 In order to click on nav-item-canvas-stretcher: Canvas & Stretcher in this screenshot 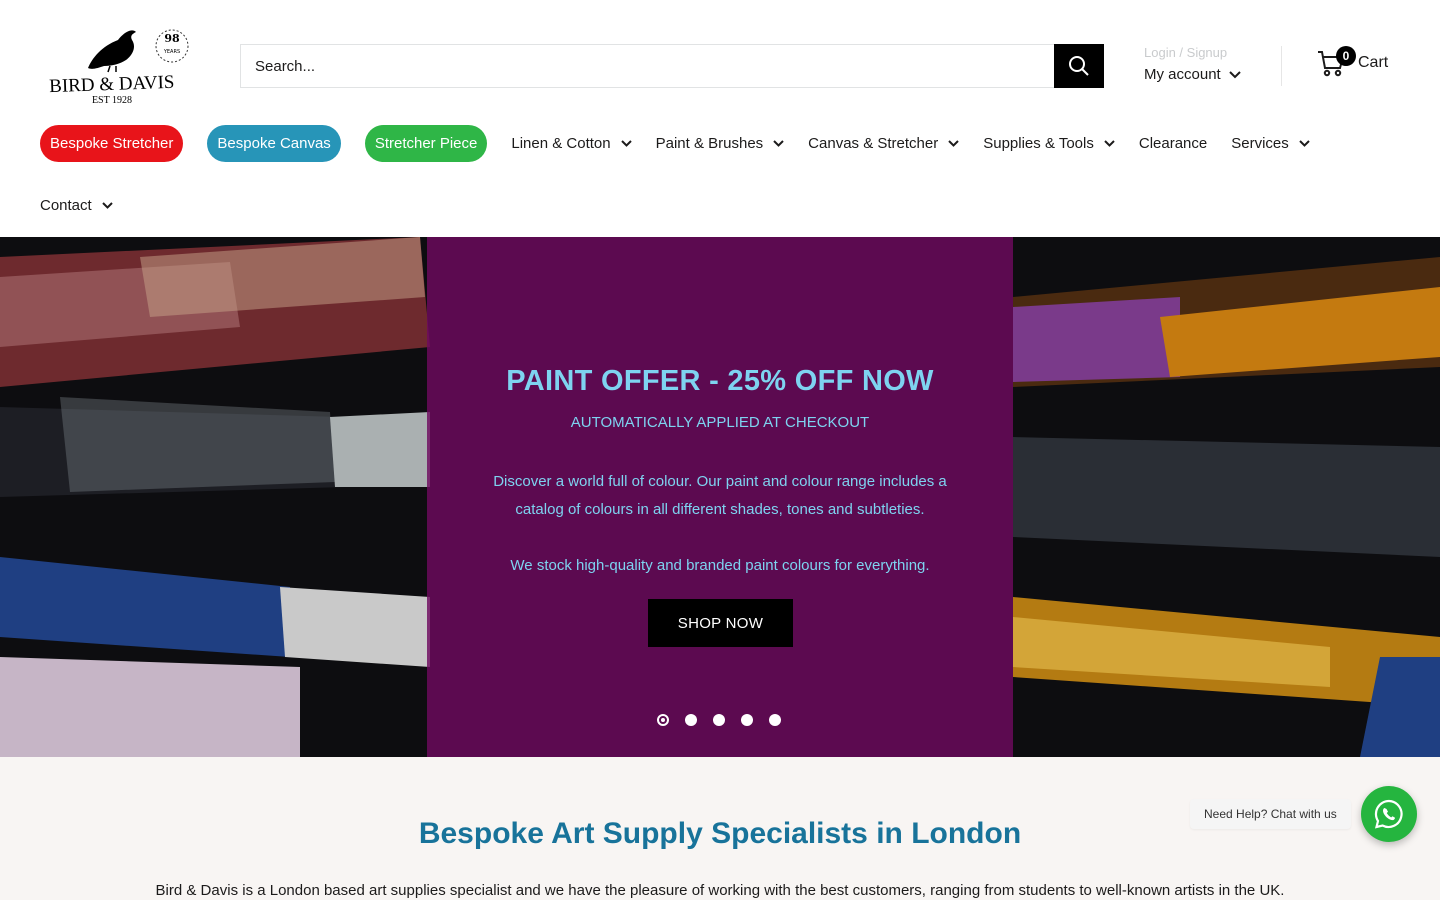, I will do `click(883, 143)`.